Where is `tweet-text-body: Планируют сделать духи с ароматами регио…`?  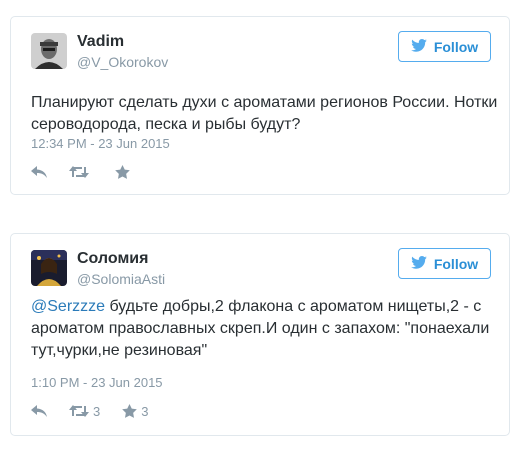 tweet-text-body: Планируют сделать духи с ароматами регио… is located at coordinates (264, 113).